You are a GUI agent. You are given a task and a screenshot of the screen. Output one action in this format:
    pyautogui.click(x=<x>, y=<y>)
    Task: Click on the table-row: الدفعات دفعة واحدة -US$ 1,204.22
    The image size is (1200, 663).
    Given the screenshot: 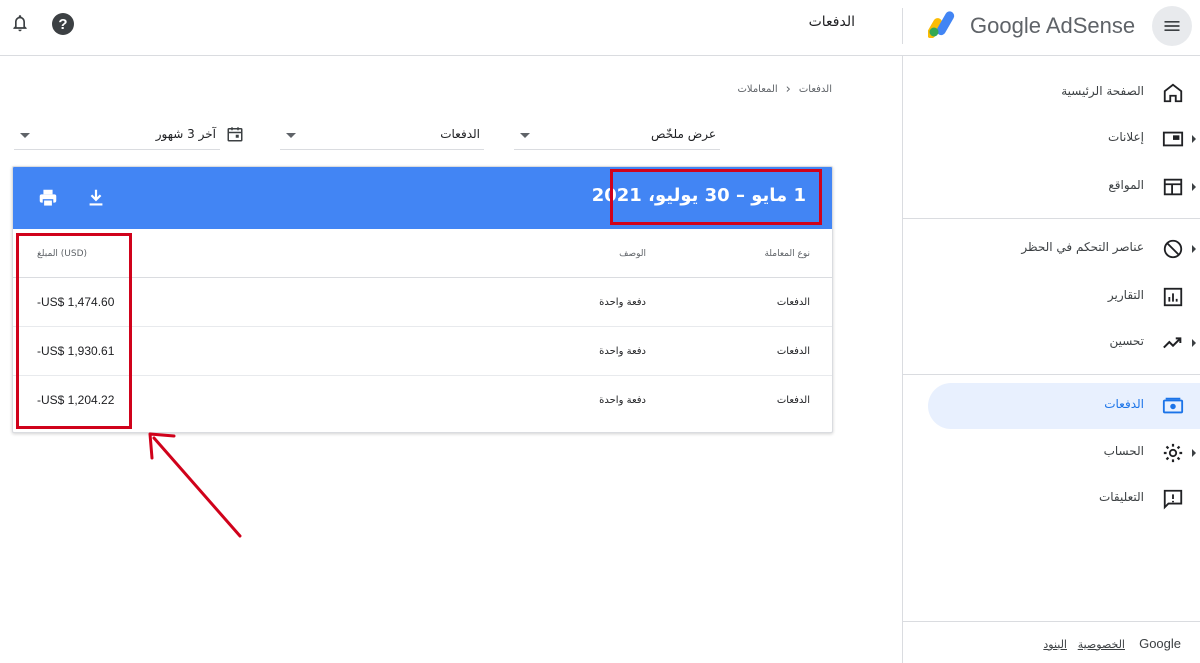 What is the action you would take?
    pyautogui.click(x=422, y=400)
    